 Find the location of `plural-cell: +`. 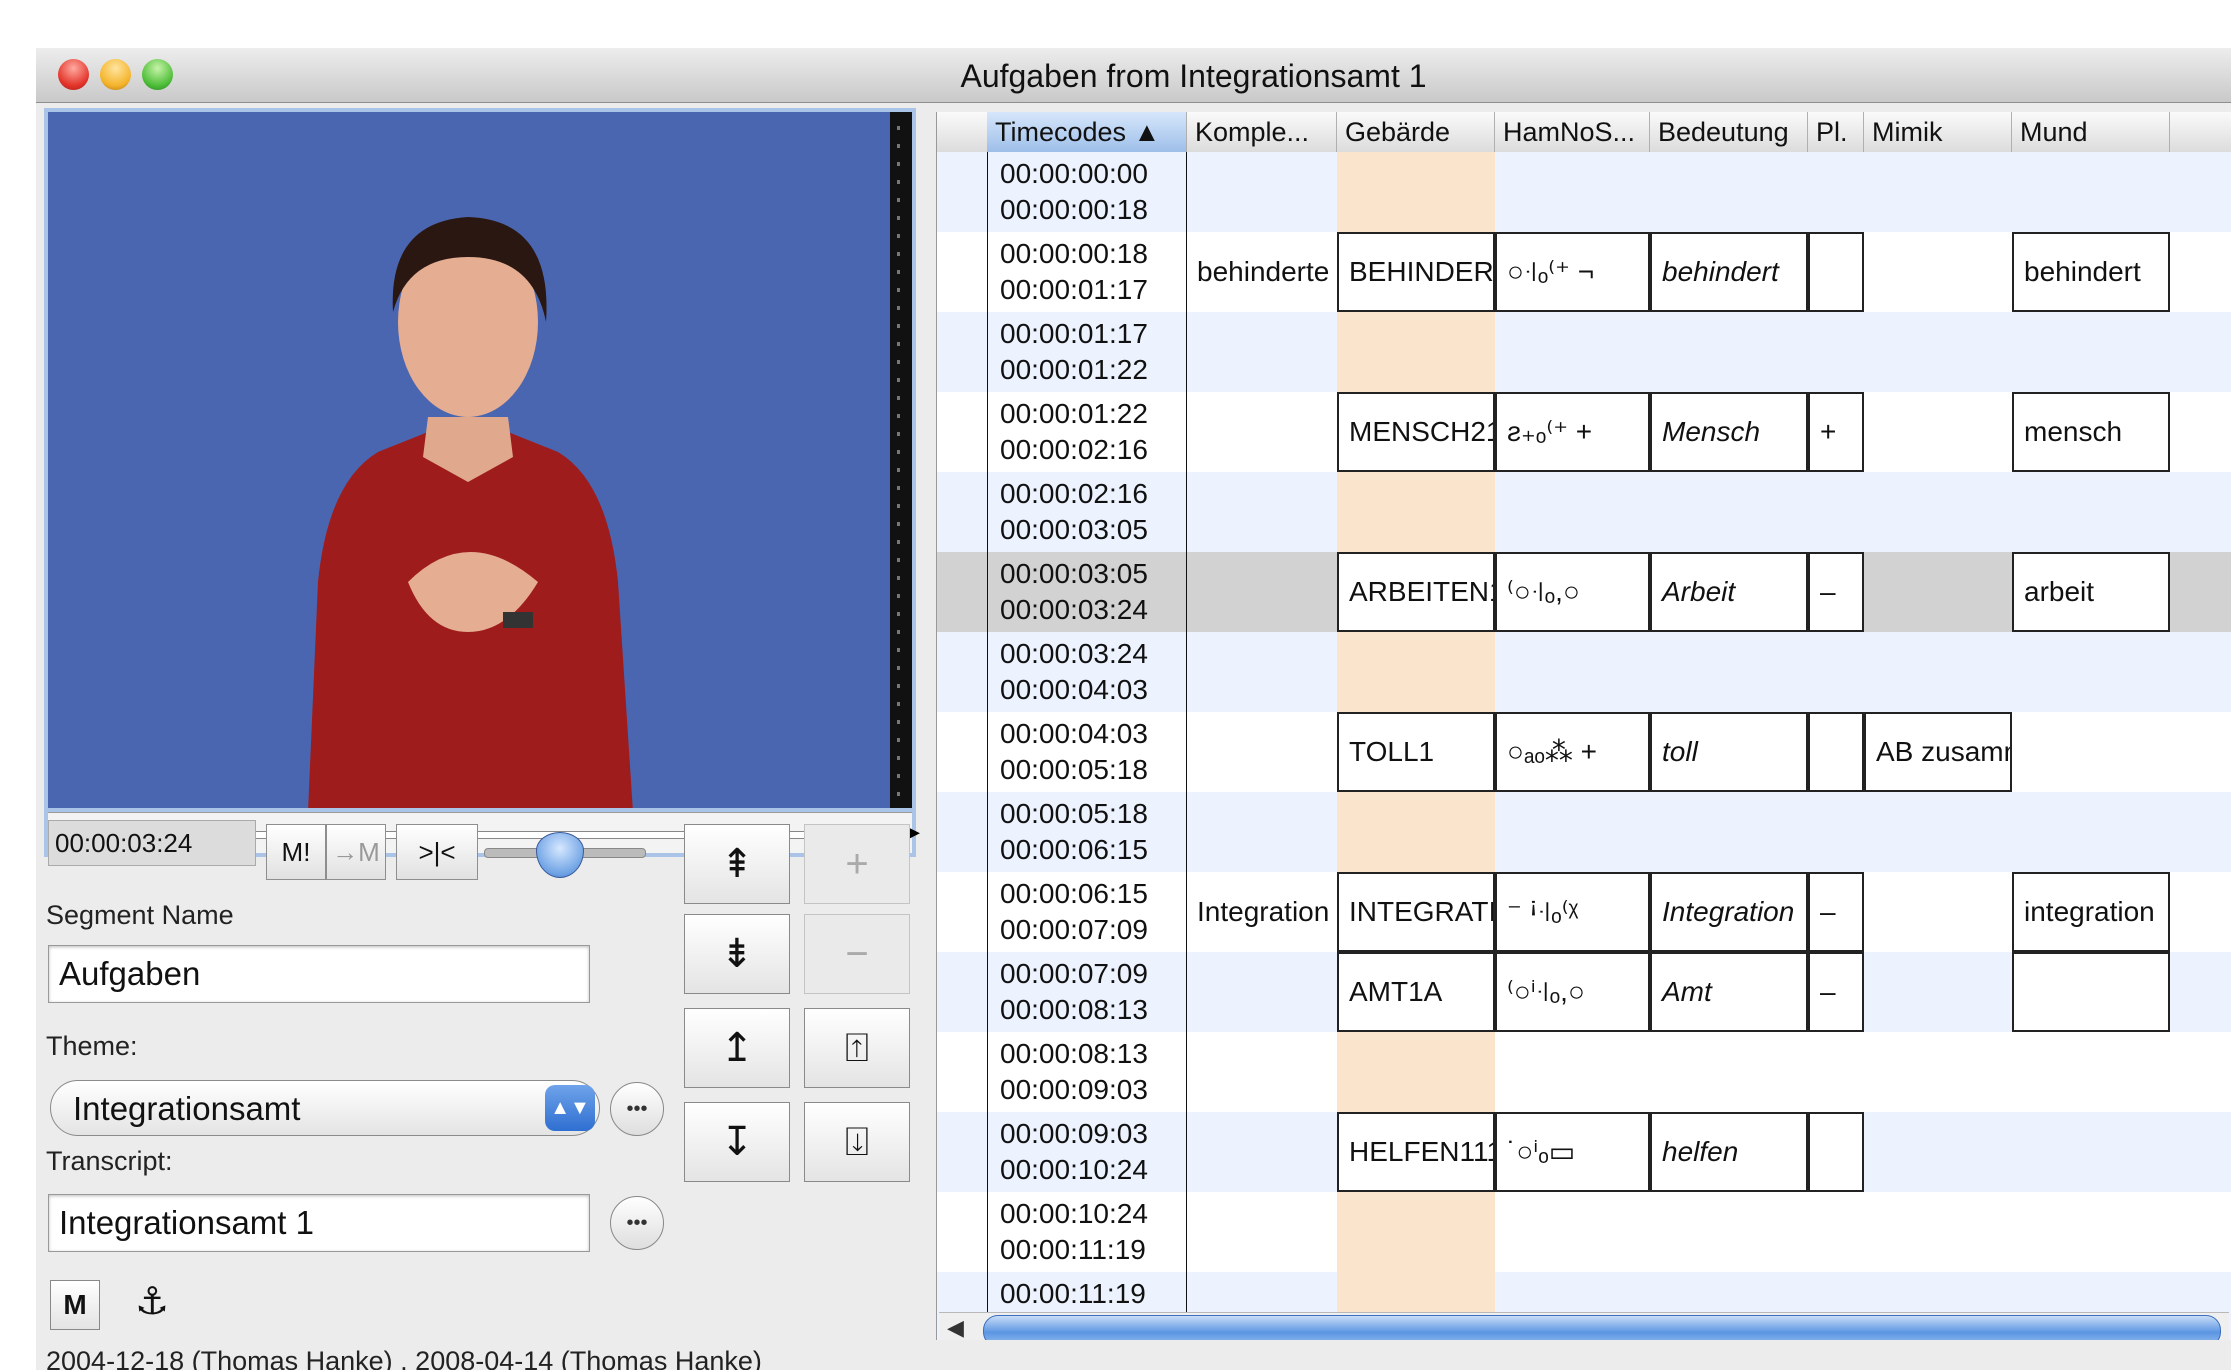

plural-cell: + is located at coordinates (1836, 432).